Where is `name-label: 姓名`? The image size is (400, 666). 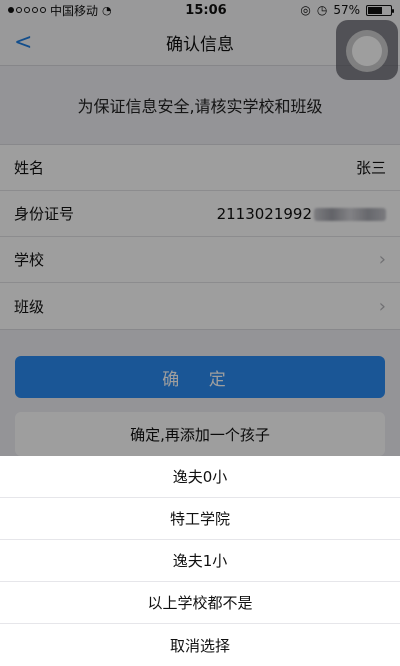
name-label: 姓名 is located at coordinates (29, 168).